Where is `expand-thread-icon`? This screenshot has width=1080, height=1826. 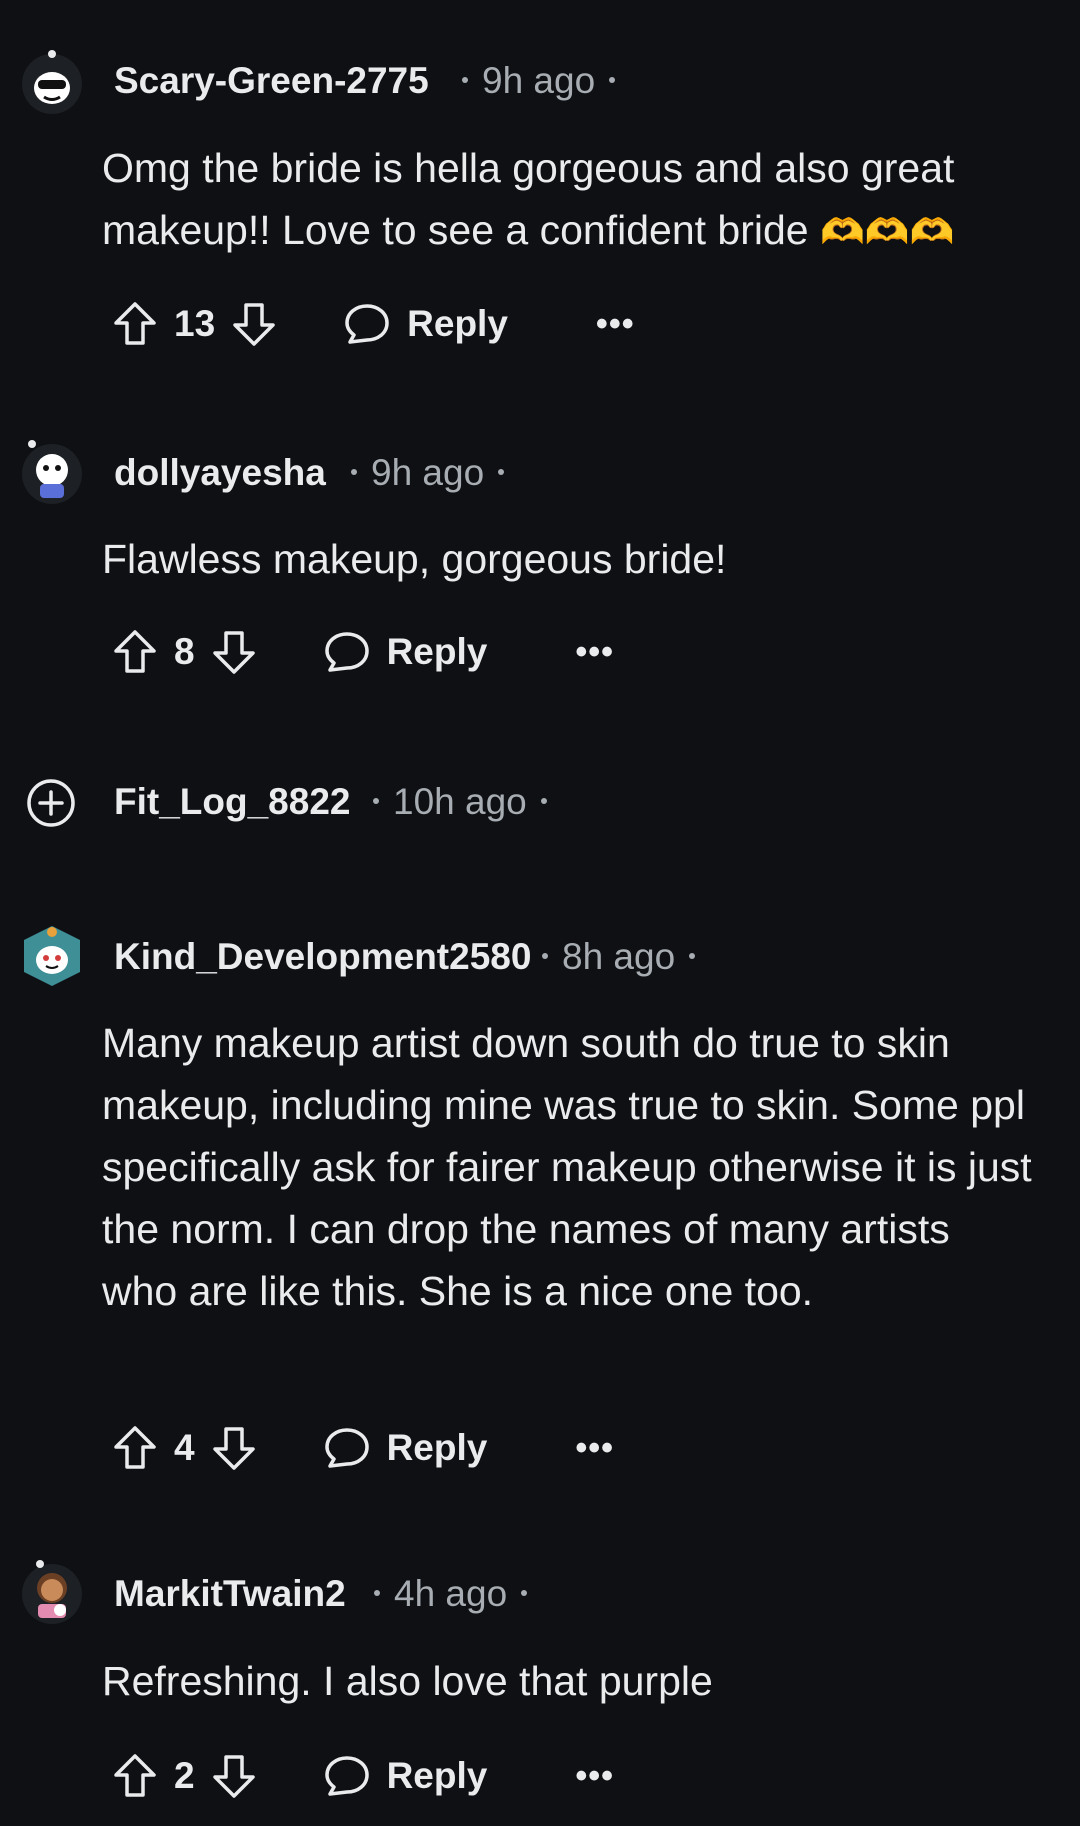 expand-thread-icon is located at coordinates (51, 803).